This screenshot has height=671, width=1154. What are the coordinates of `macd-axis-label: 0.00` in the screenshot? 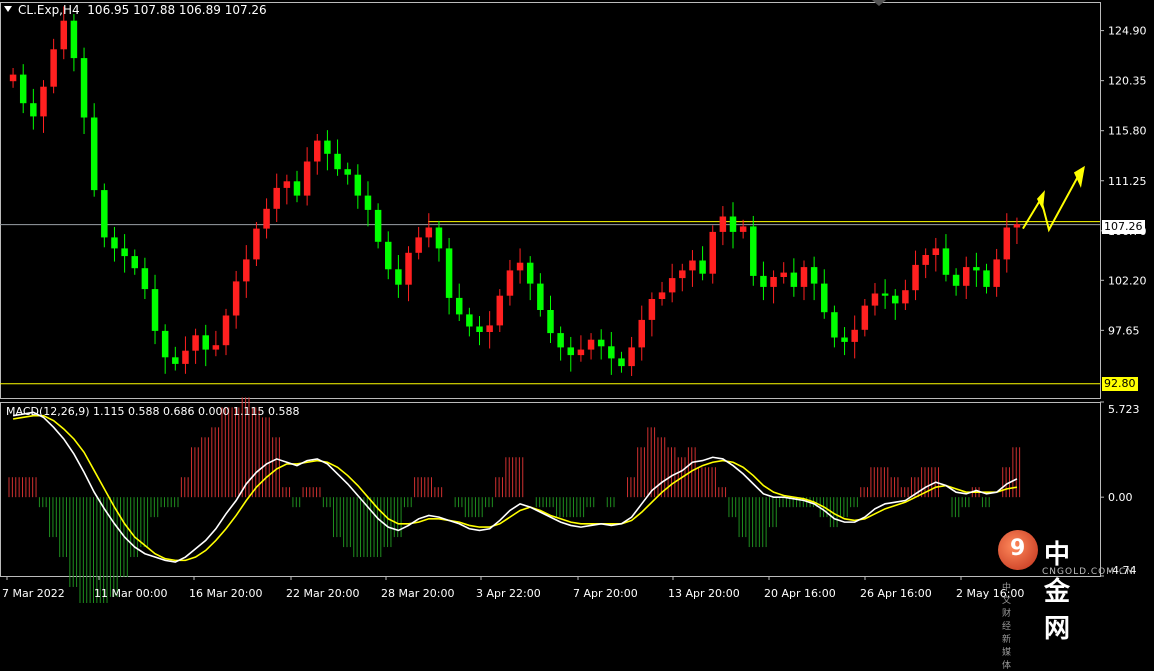 It's located at (1120, 497).